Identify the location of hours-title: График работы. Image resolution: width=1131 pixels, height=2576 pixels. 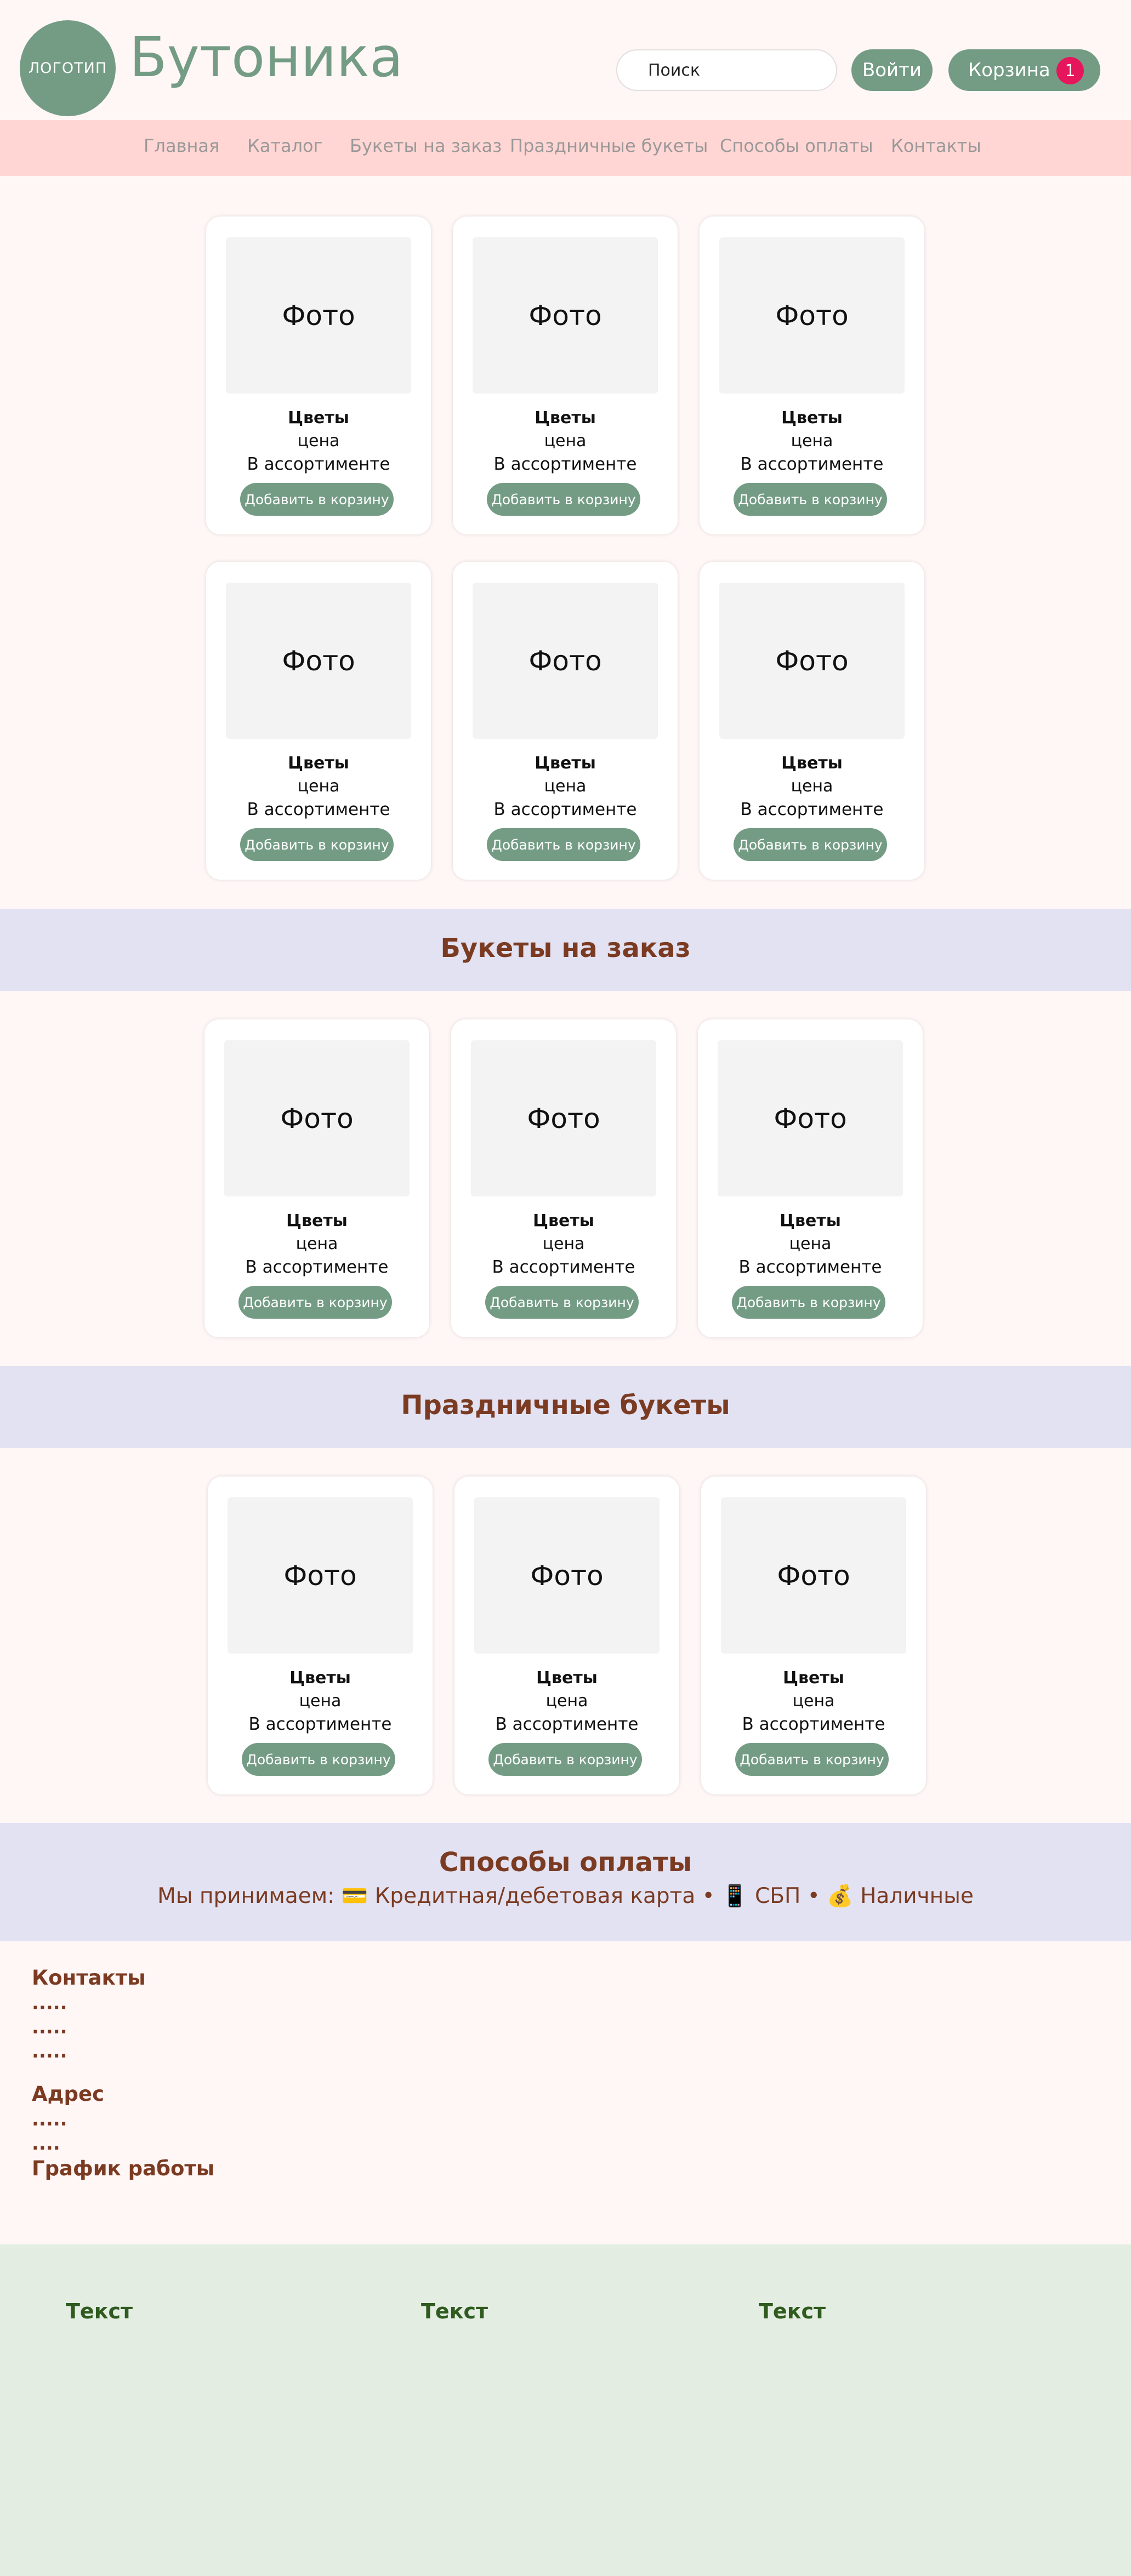
(124, 2168).